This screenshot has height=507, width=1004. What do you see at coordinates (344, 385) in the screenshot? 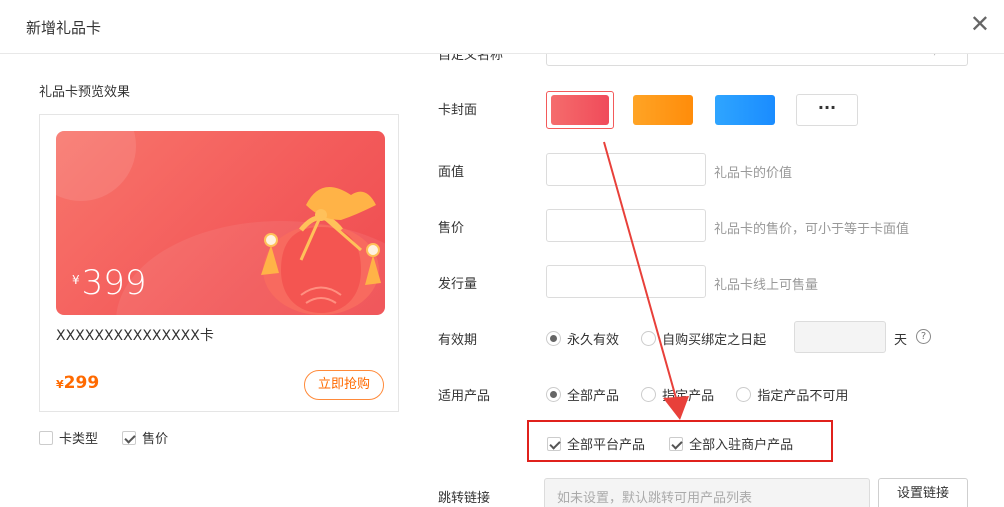
I see `buy-now-button: 立即抢购` at bounding box center [344, 385].